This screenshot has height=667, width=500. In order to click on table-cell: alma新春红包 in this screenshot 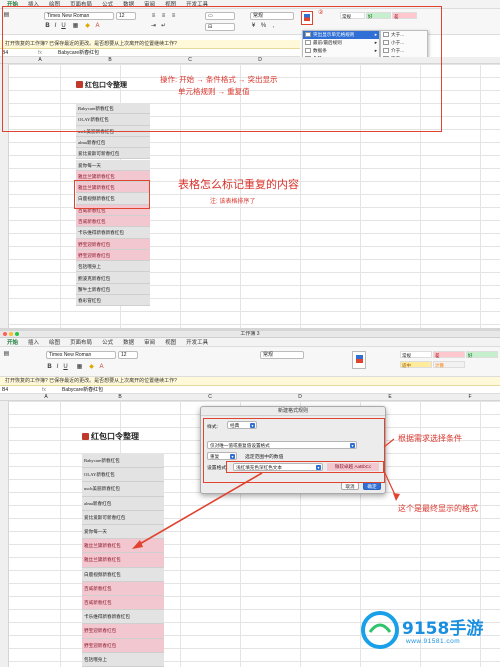, I will do `click(113, 142)`.